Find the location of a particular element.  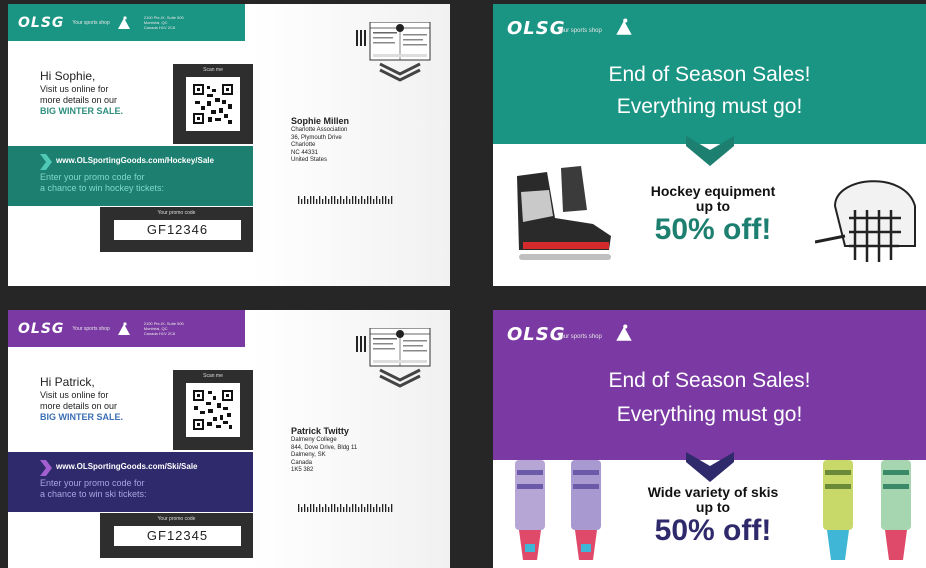

recipient-line-1: Dalmeny College is located at coordinates (314, 440).